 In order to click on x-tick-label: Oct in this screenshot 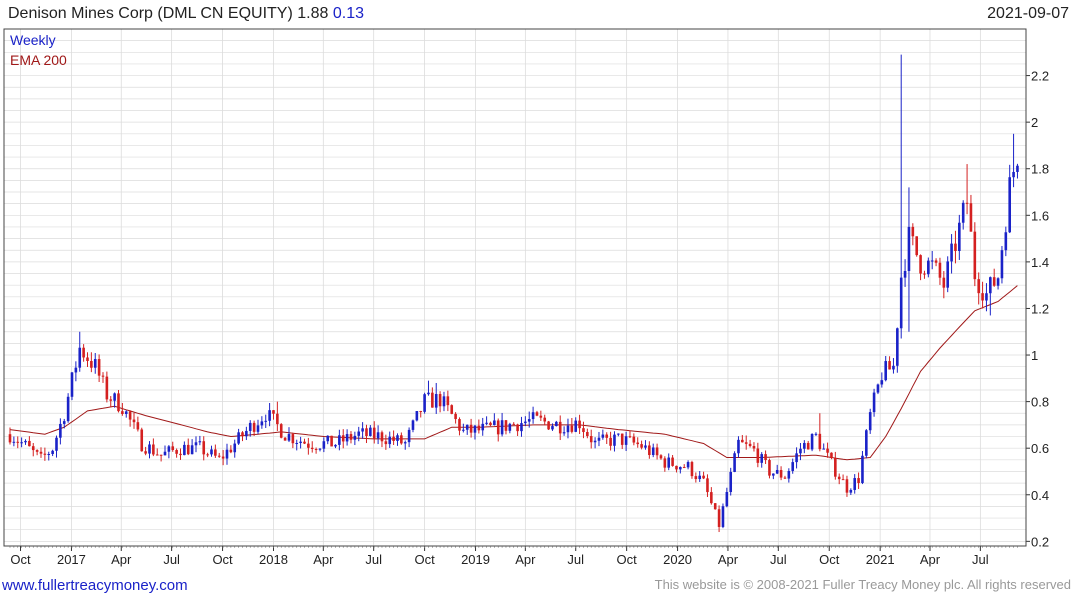, I will do `click(424, 559)`.